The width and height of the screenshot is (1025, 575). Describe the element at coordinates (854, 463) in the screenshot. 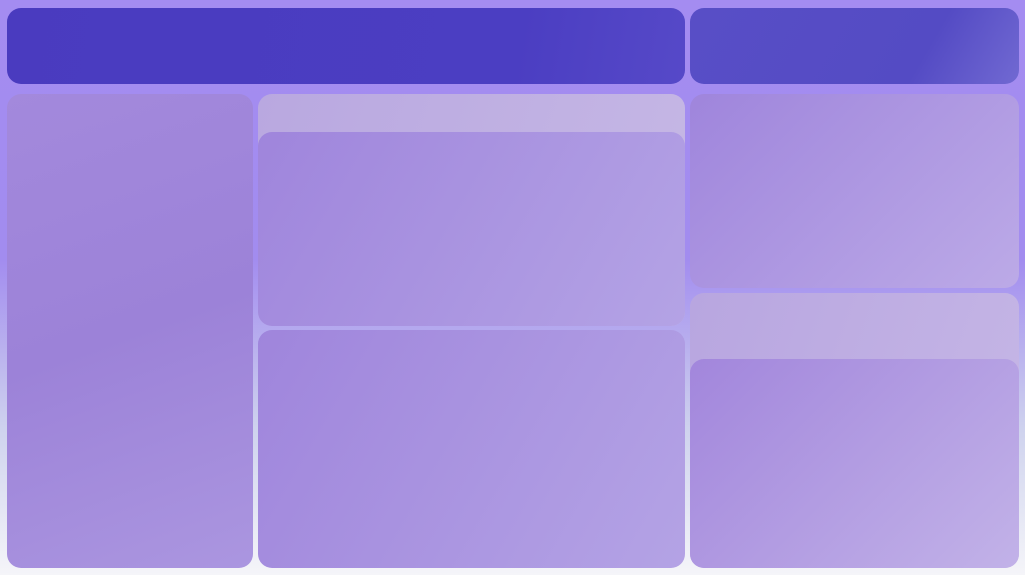

I see `right-card-bottom` at that location.